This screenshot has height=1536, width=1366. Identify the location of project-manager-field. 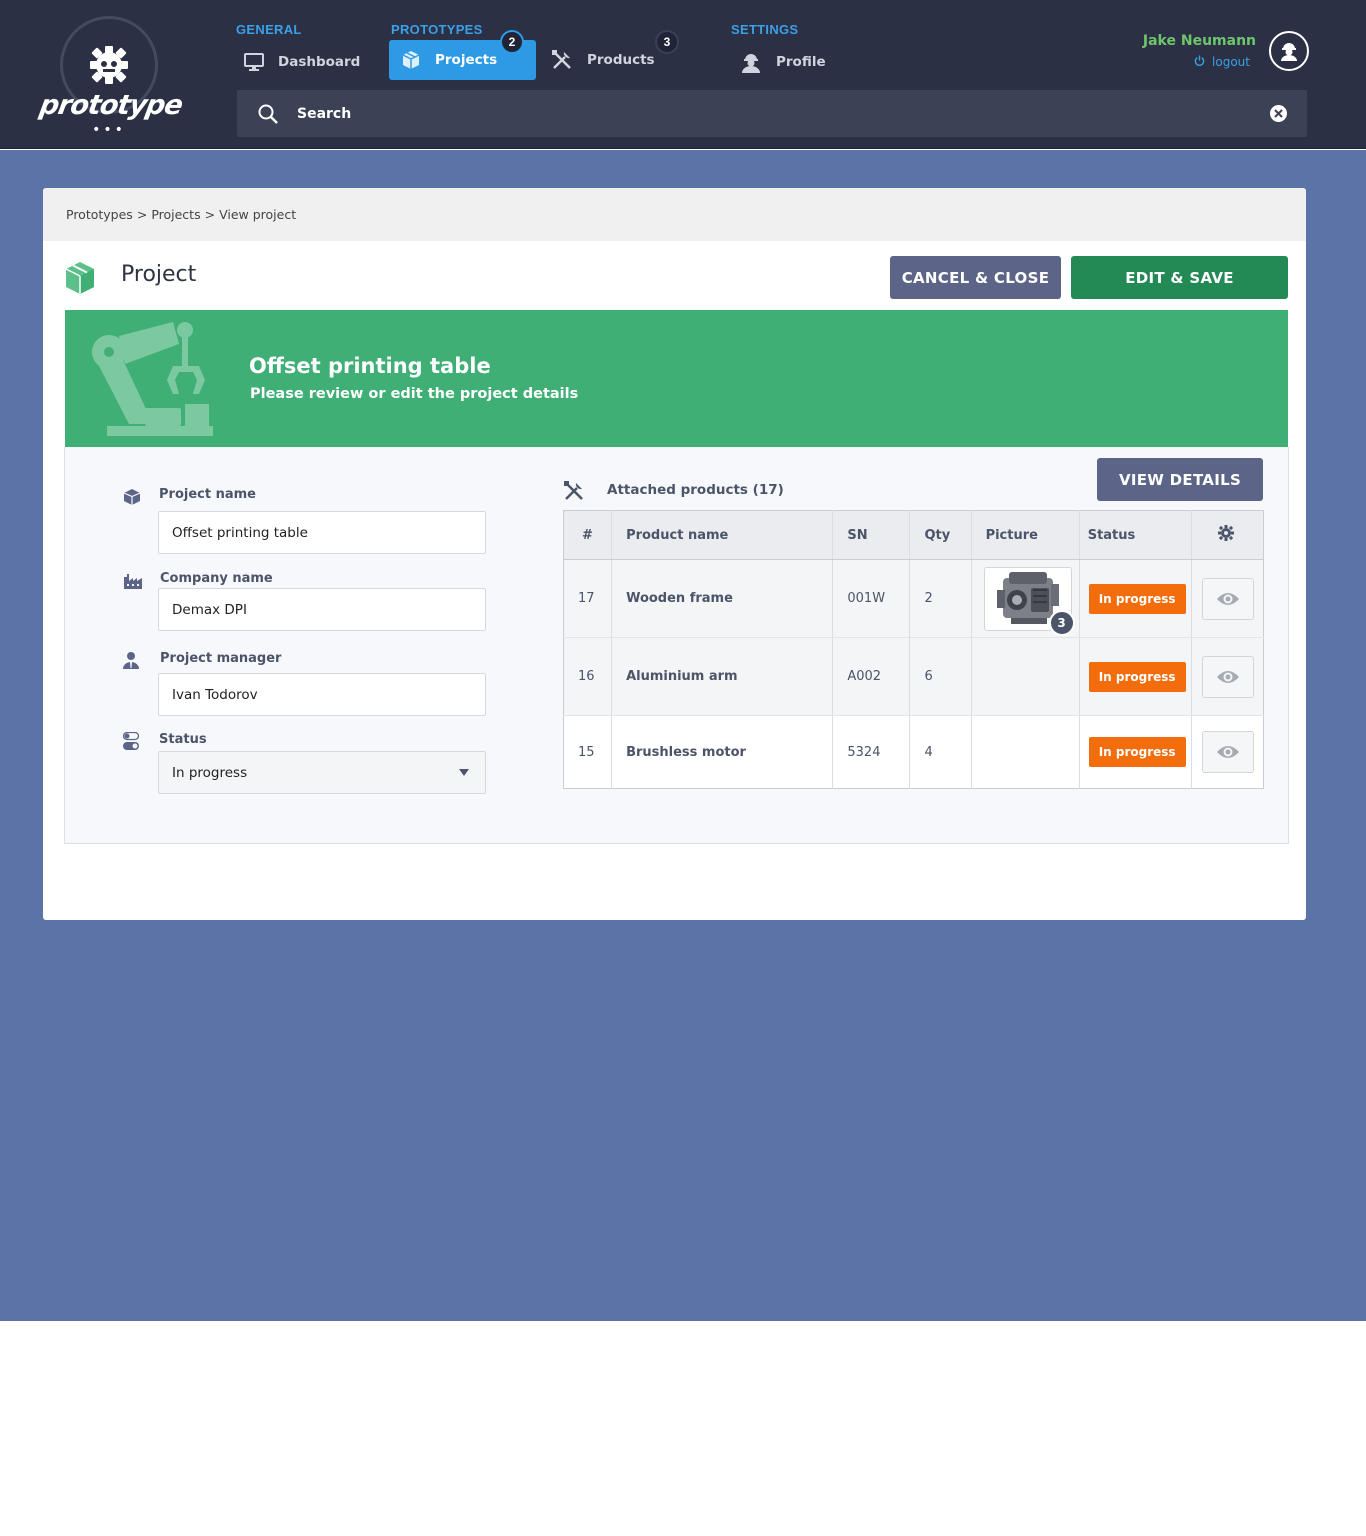
(322, 694).